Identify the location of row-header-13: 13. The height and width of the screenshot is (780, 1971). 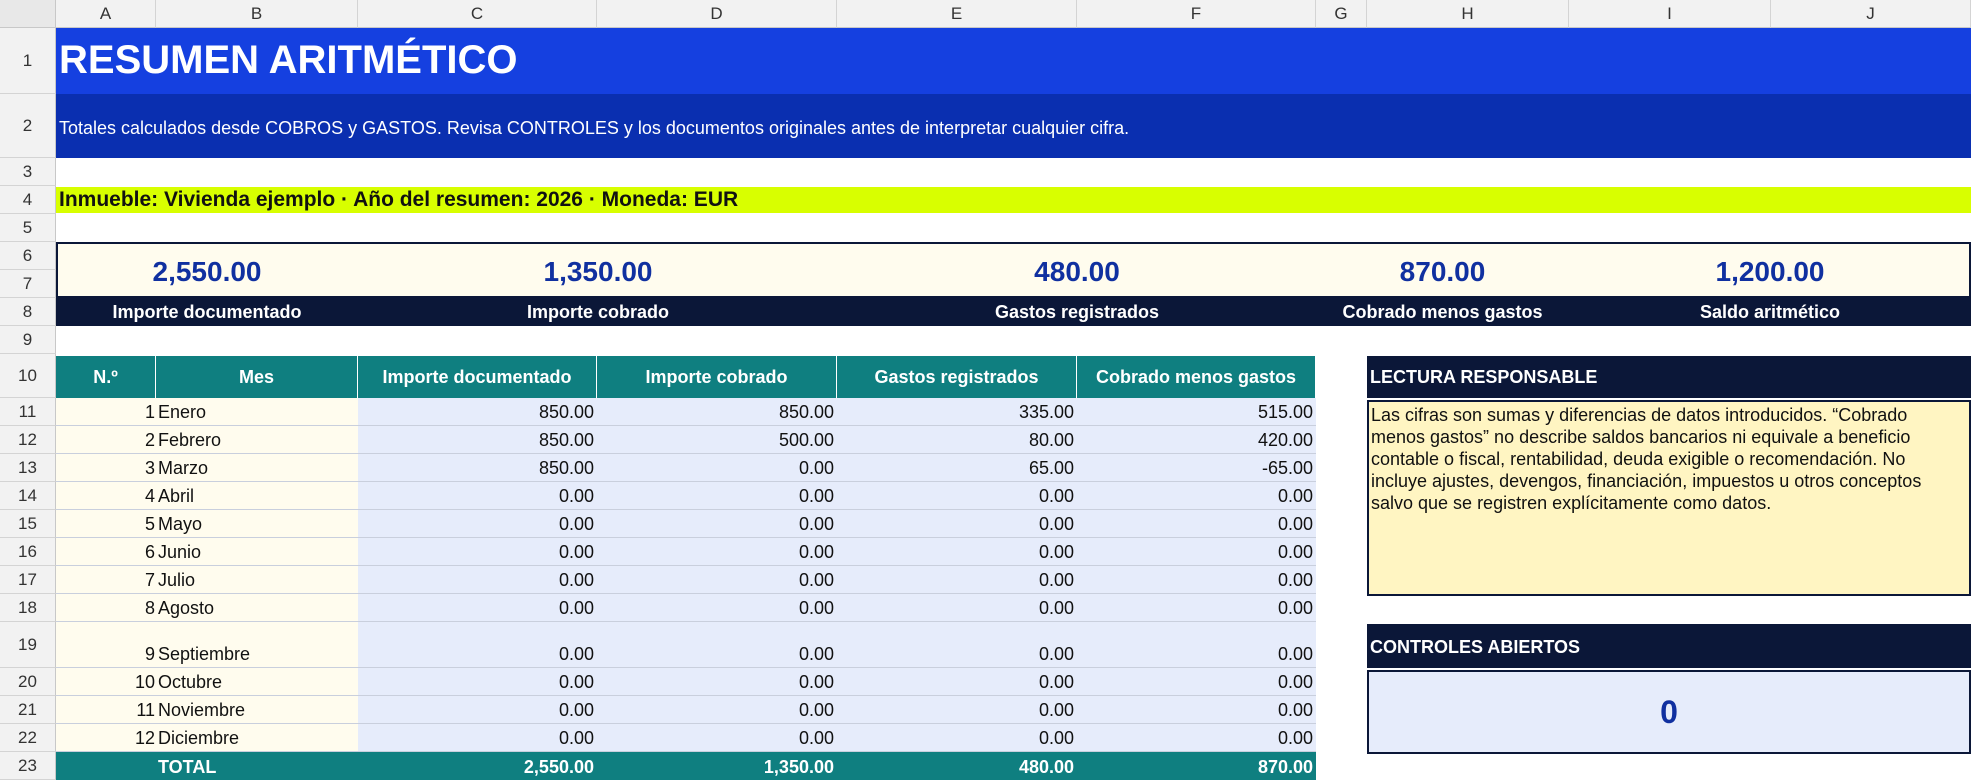
(28, 468).